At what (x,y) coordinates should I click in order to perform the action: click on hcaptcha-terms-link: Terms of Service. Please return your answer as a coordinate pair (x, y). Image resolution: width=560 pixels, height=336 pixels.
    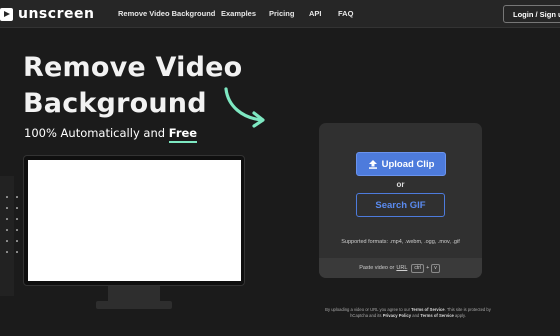
    Looking at the image, I should click on (436, 315).